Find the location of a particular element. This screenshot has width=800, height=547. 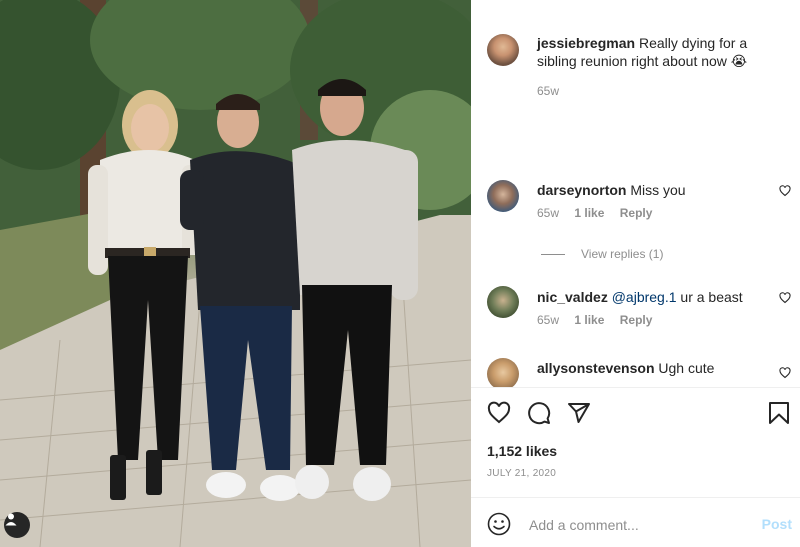

comment-text: Miss you is located at coordinates (658, 190).